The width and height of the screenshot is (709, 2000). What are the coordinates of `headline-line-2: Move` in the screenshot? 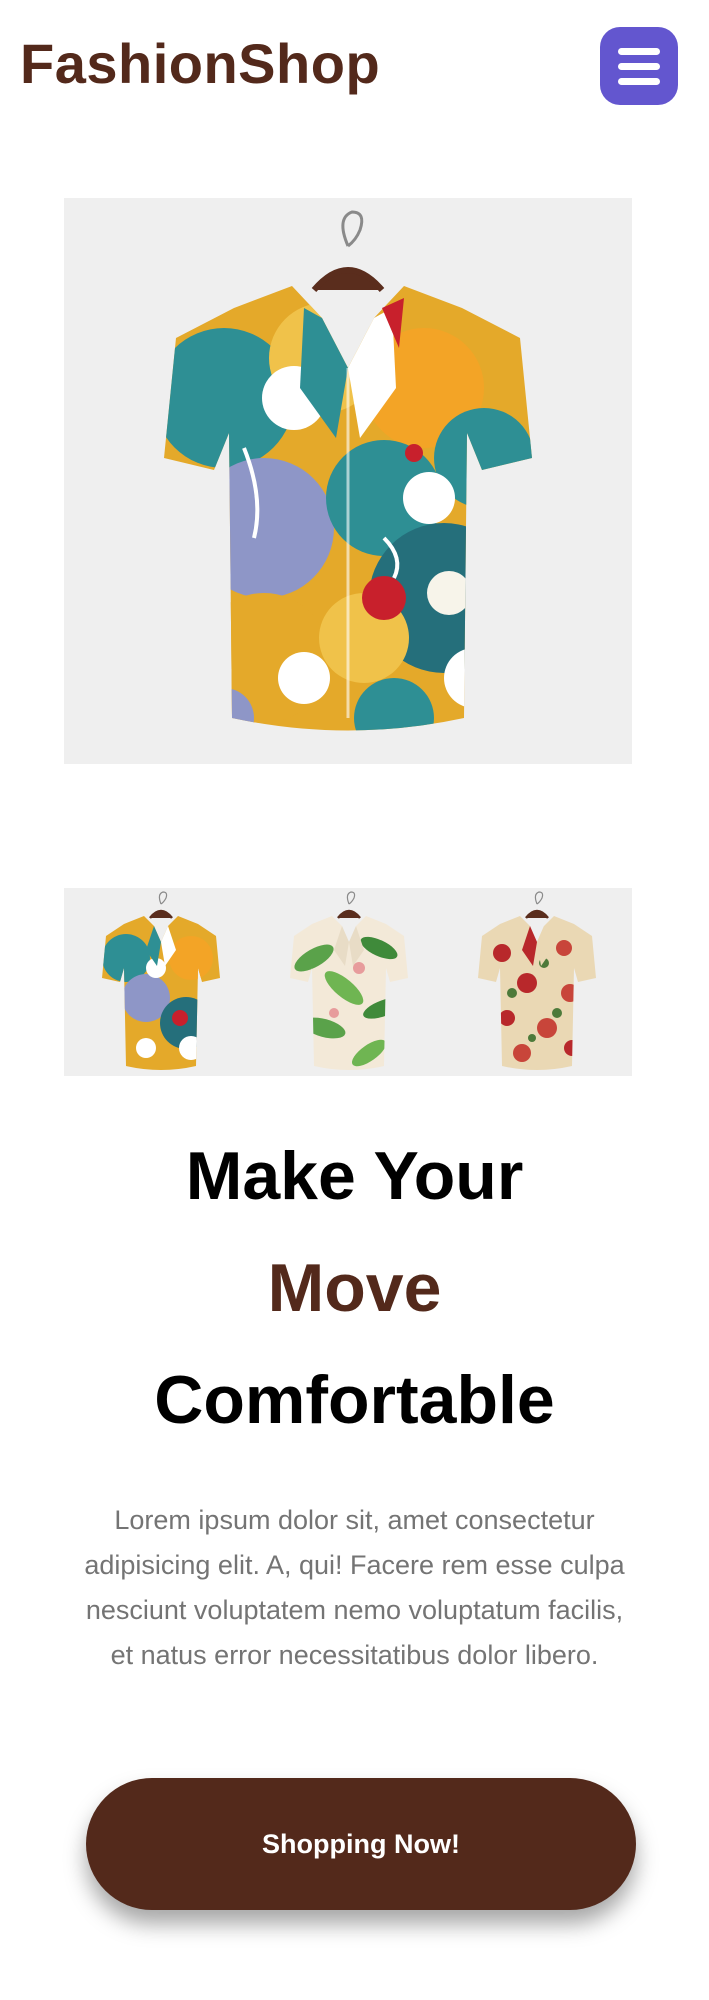 It's located at (354, 1288).